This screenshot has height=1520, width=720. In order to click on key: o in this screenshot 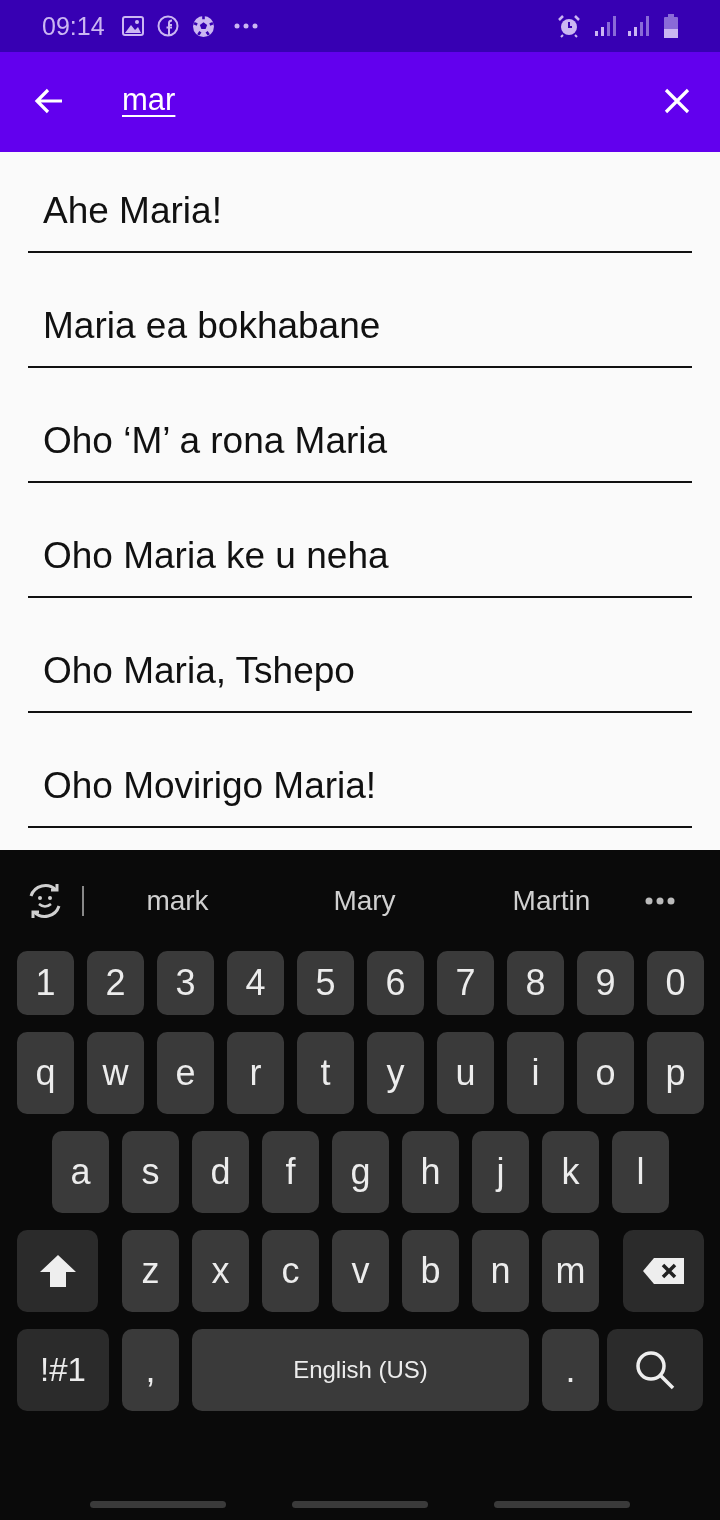, I will do `click(605, 1073)`.